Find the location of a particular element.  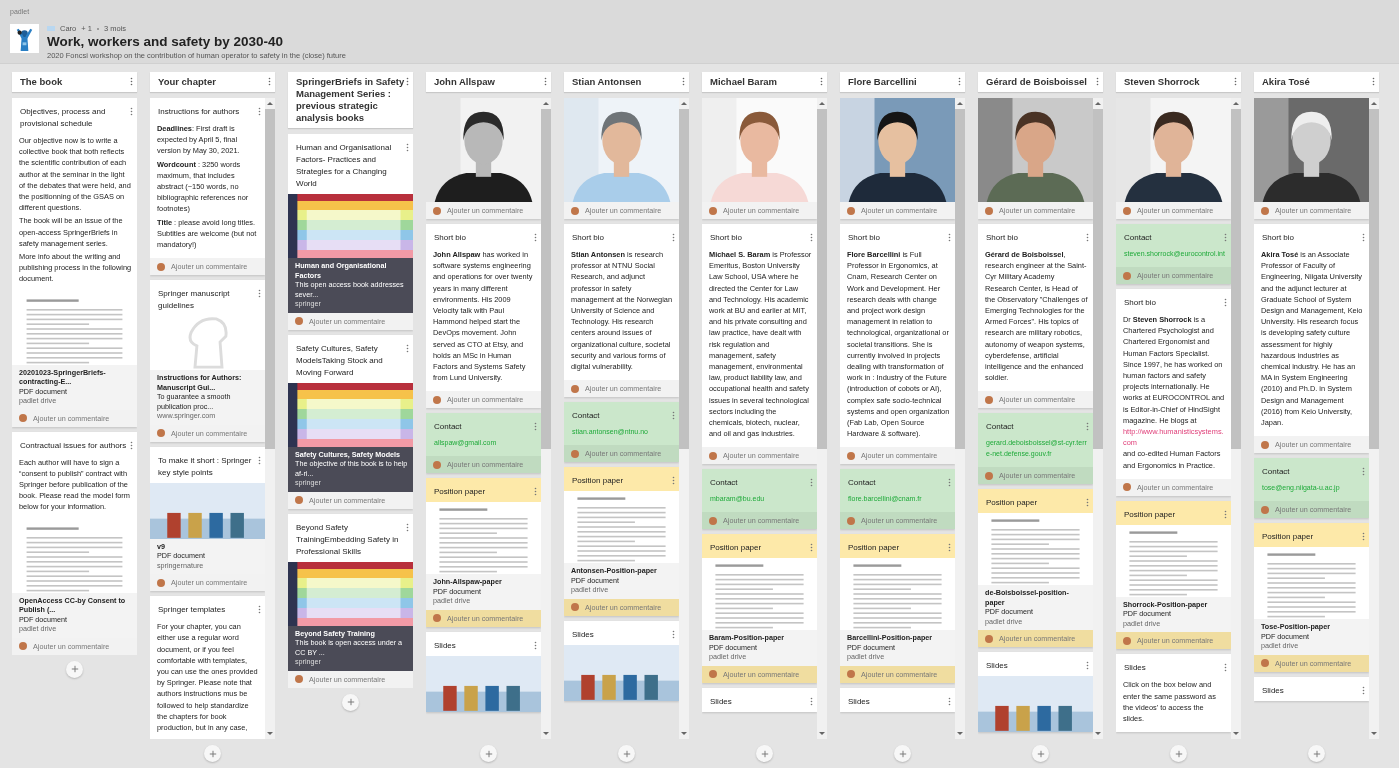

post-title: Safety Cultures, Safety ModelsTaking Stock and Moving Forward is located at coordinates (340, 360).